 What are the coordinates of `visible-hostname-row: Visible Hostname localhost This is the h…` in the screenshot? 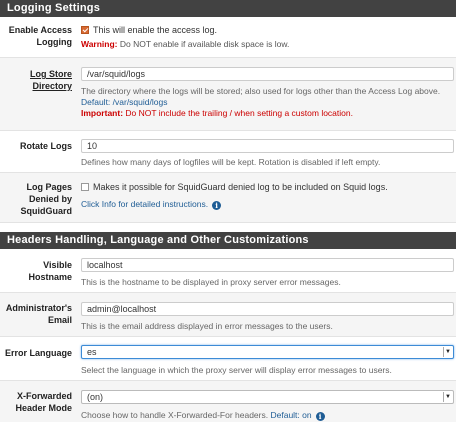 It's located at (228, 271).